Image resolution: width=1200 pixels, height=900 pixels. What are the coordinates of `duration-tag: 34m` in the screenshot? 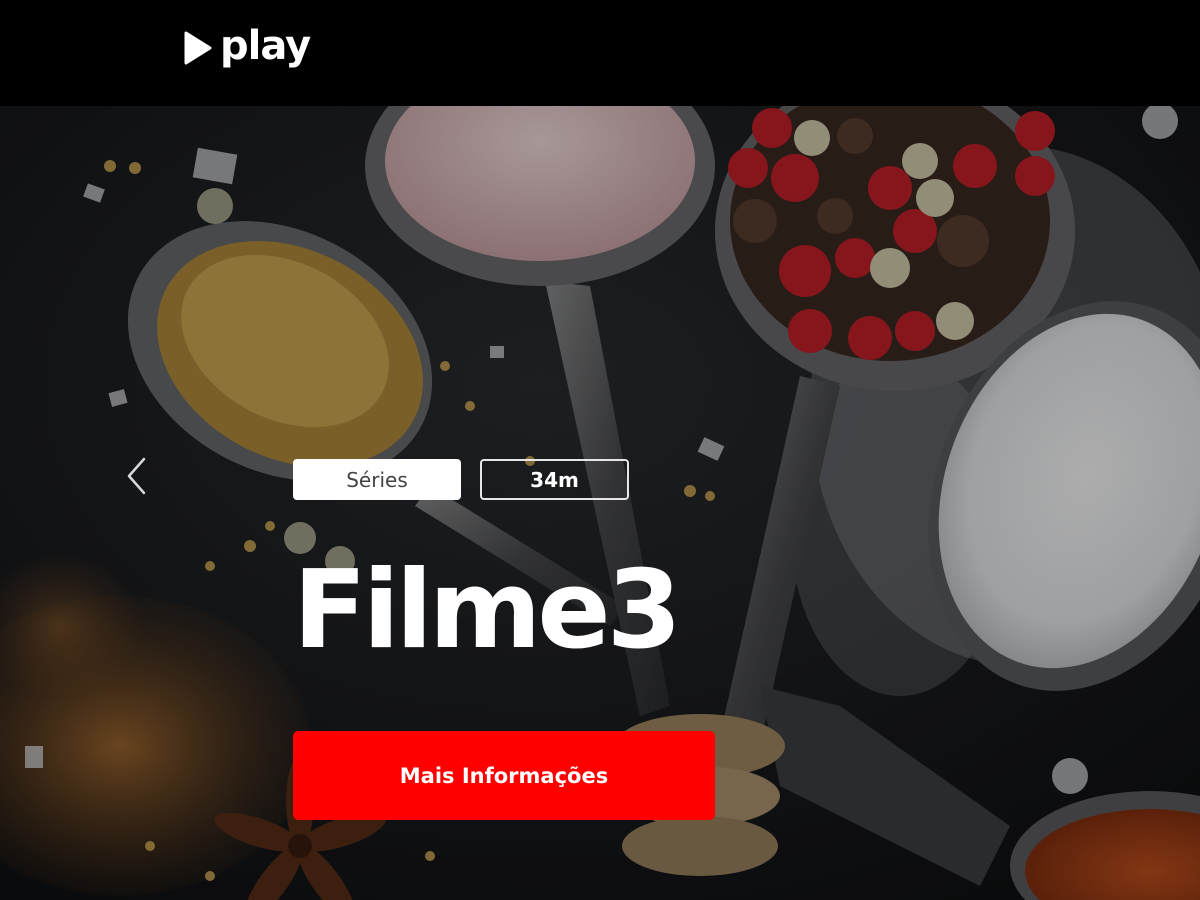 It's located at (554, 479).